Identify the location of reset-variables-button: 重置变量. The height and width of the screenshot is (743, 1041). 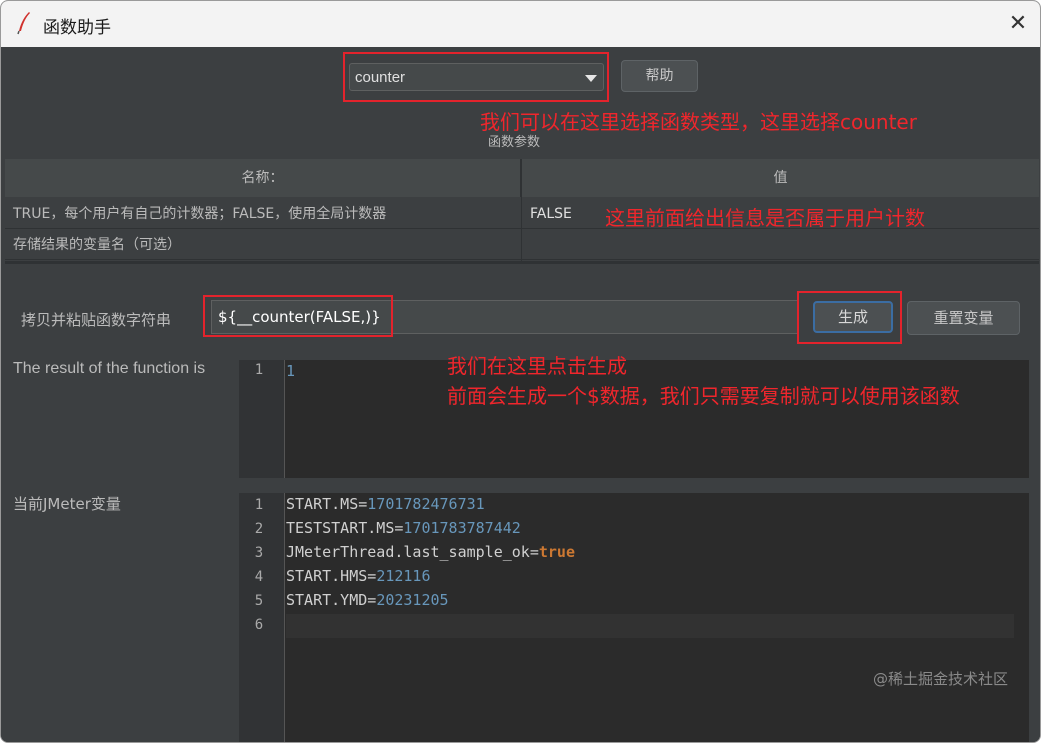
(963, 318).